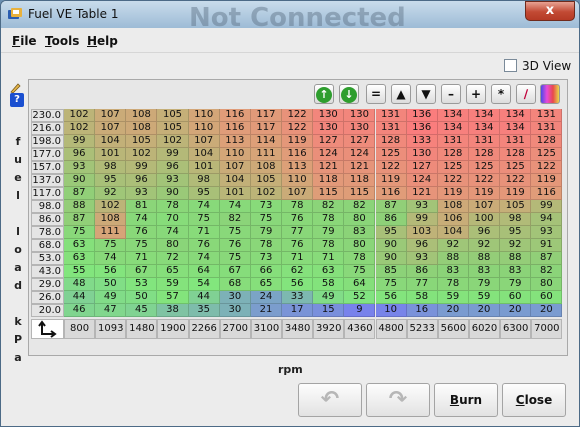  What do you see at coordinates (422, 258) in the screenshot?
I see `ve-cell: 93` at bounding box center [422, 258].